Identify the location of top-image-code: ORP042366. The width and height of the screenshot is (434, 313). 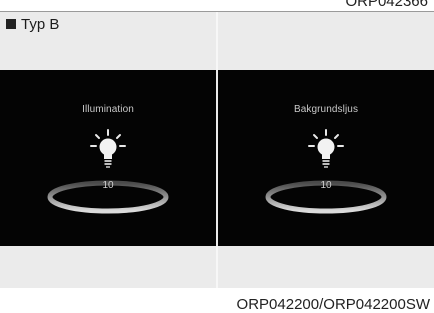
(386, 5).